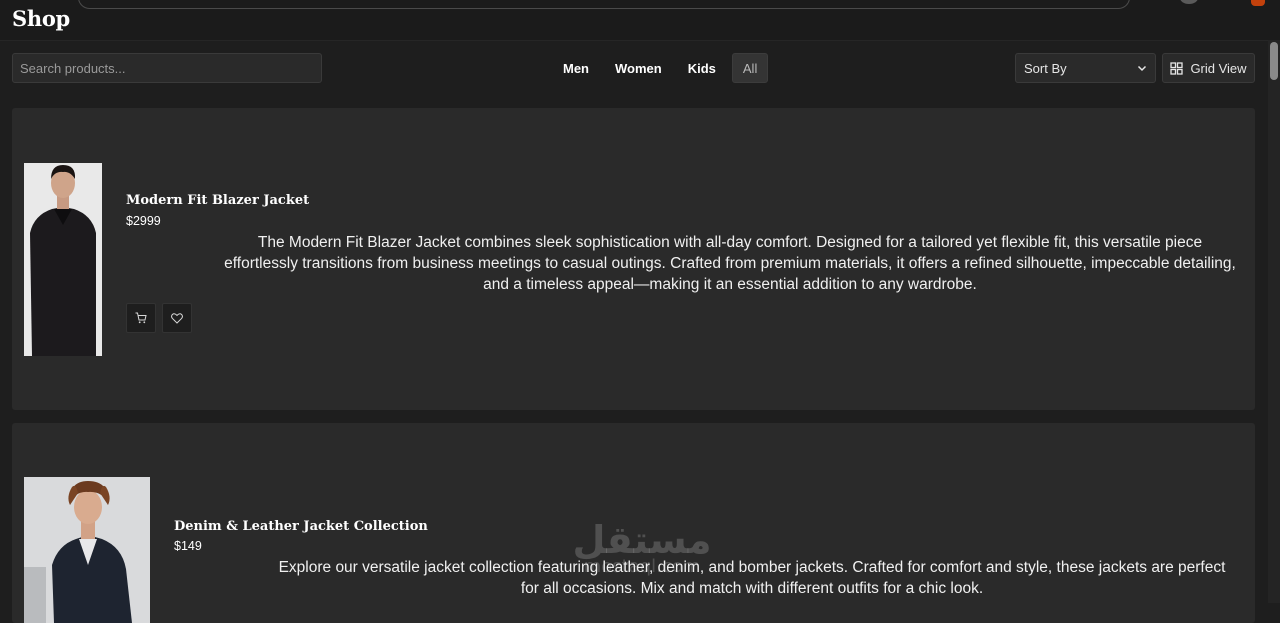 This screenshot has height=623, width=1280. What do you see at coordinates (1274, 61) in the screenshot?
I see `scrollbar-thumb` at bounding box center [1274, 61].